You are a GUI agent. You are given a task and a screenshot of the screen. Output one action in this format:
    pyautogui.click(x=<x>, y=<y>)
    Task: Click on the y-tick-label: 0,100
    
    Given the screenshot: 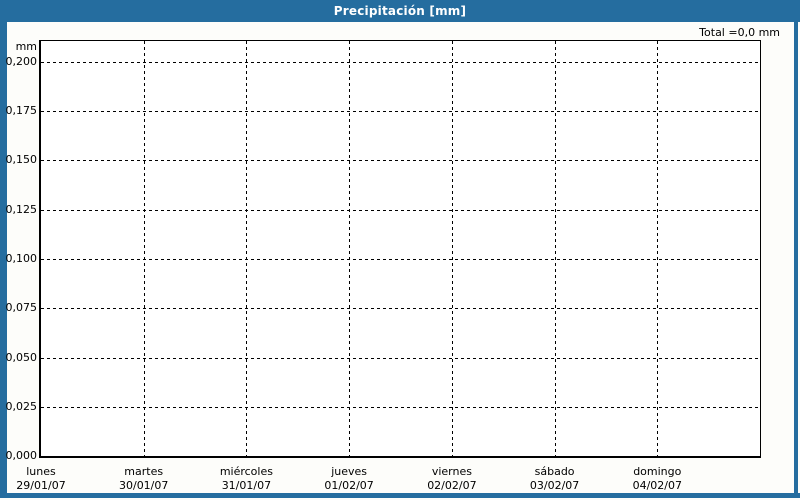 What is the action you would take?
    pyautogui.click(x=21, y=258)
    